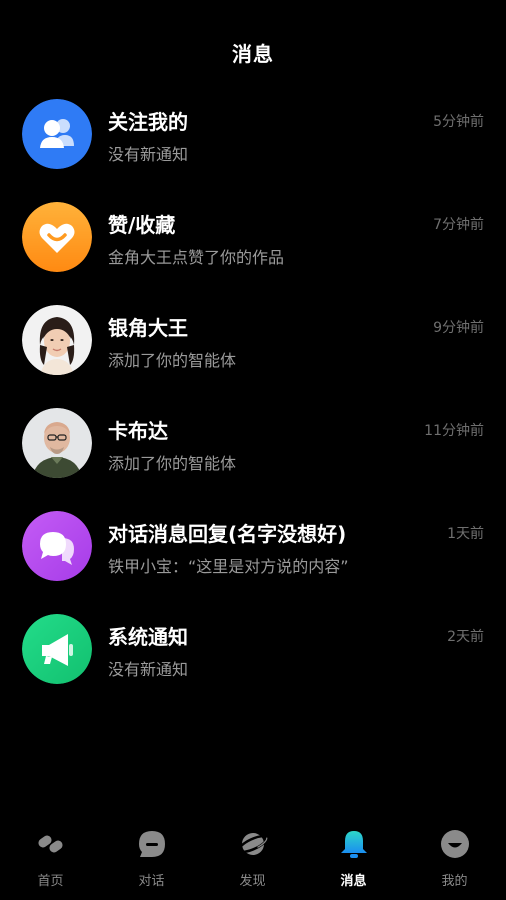 This screenshot has width=506, height=900. Describe the element at coordinates (458, 122) in the screenshot. I see `message-time: 5分钟前` at that location.